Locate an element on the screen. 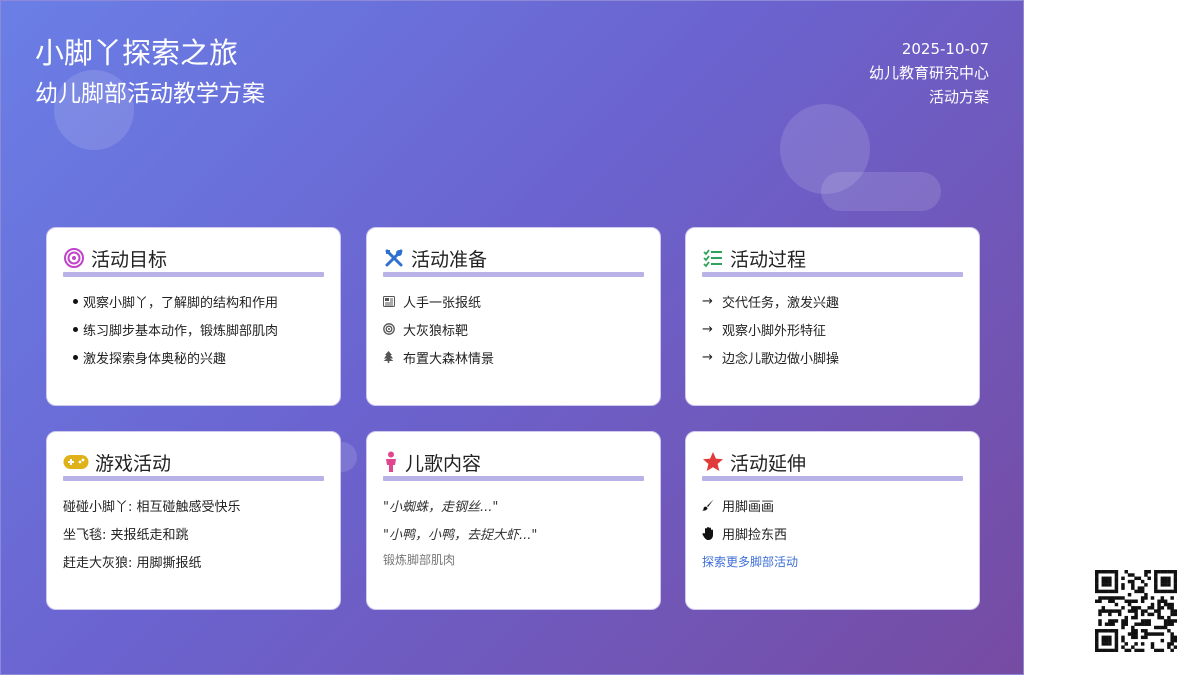 The width and height of the screenshot is (1200, 675). list-item: 人手一张报纸 is located at coordinates (513, 301).